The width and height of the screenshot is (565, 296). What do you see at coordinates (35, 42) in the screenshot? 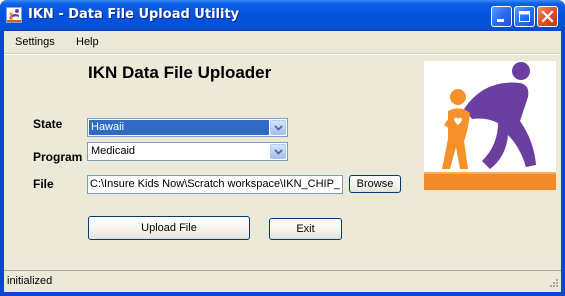
I see `menu-settings: Settings` at bounding box center [35, 42].